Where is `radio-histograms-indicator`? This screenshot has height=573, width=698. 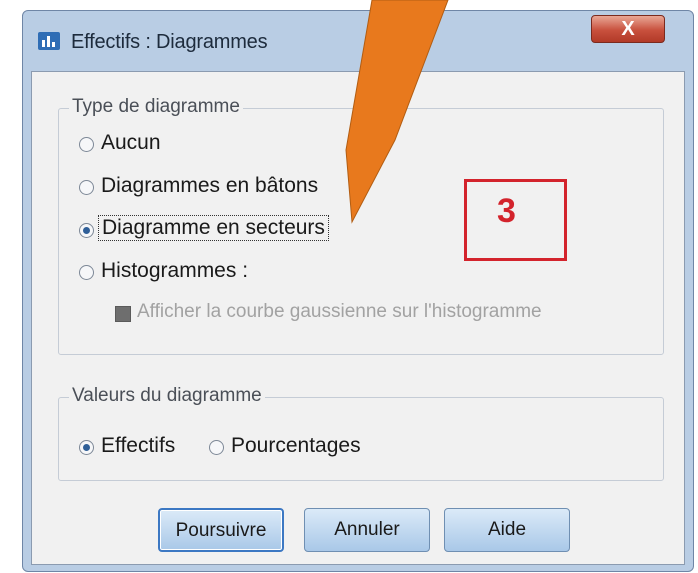
radio-histograms-indicator is located at coordinates (86, 272).